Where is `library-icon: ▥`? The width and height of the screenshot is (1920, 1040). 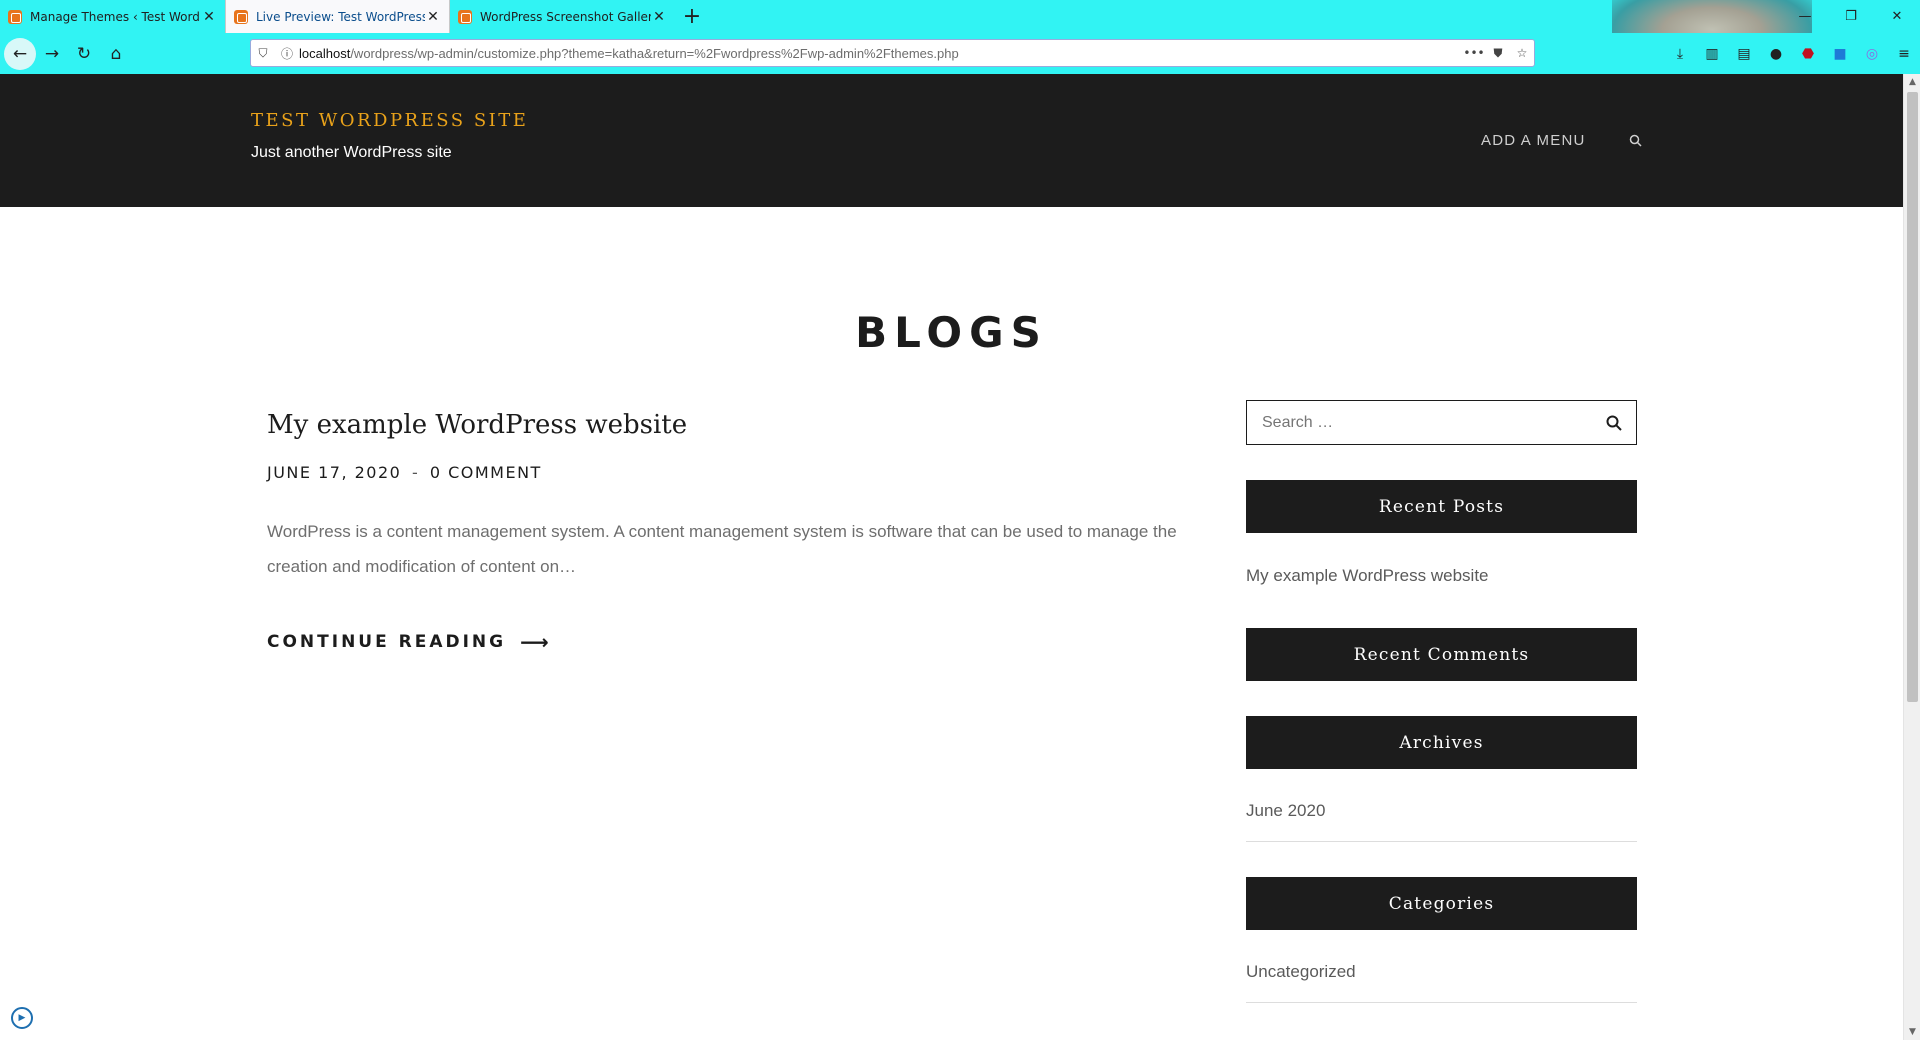 library-icon: ▥ is located at coordinates (1712, 54).